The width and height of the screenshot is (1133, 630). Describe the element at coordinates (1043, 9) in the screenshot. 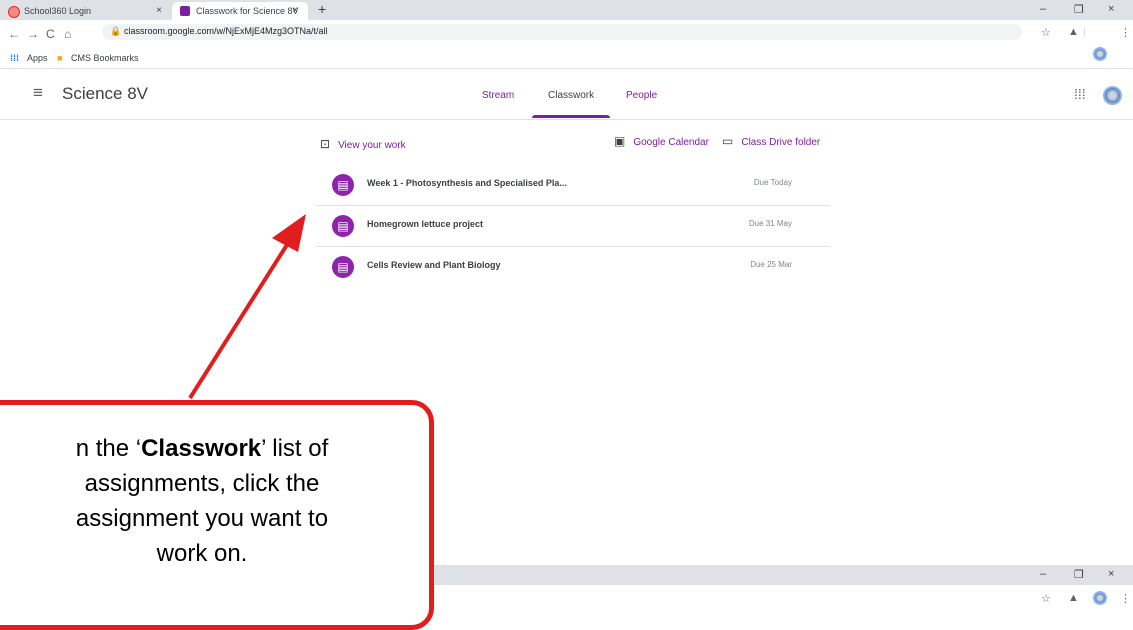

I see `minimize-button: –` at that location.